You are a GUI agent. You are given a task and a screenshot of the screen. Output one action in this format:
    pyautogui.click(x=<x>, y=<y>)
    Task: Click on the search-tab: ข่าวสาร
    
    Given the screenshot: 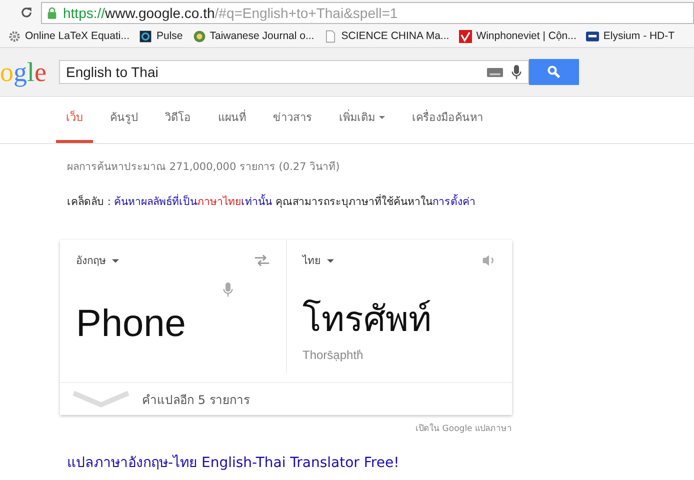 What is the action you would take?
    pyautogui.click(x=292, y=120)
    